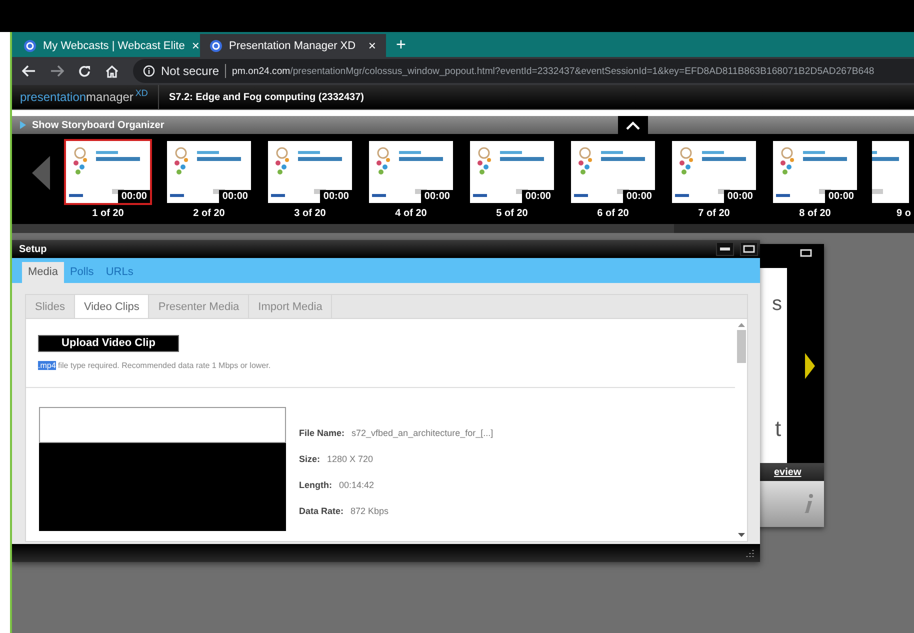 Image resolution: width=914 pixels, height=633 pixels. I want to click on field-label: Size:, so click(309, 459).